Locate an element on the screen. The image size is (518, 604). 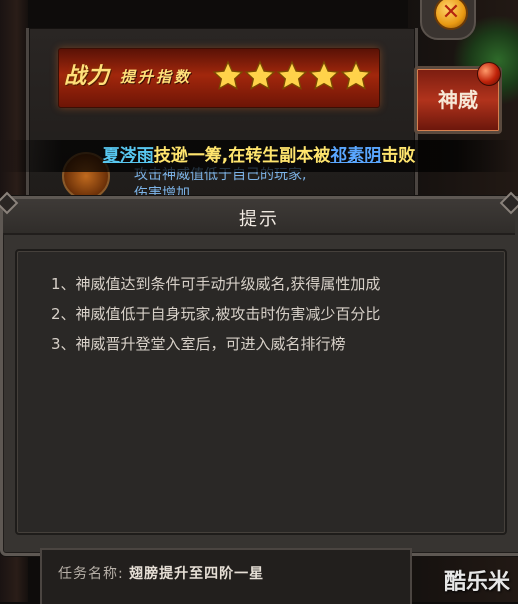
watermark: 酷乐米 is located at coordinates (476, 582).